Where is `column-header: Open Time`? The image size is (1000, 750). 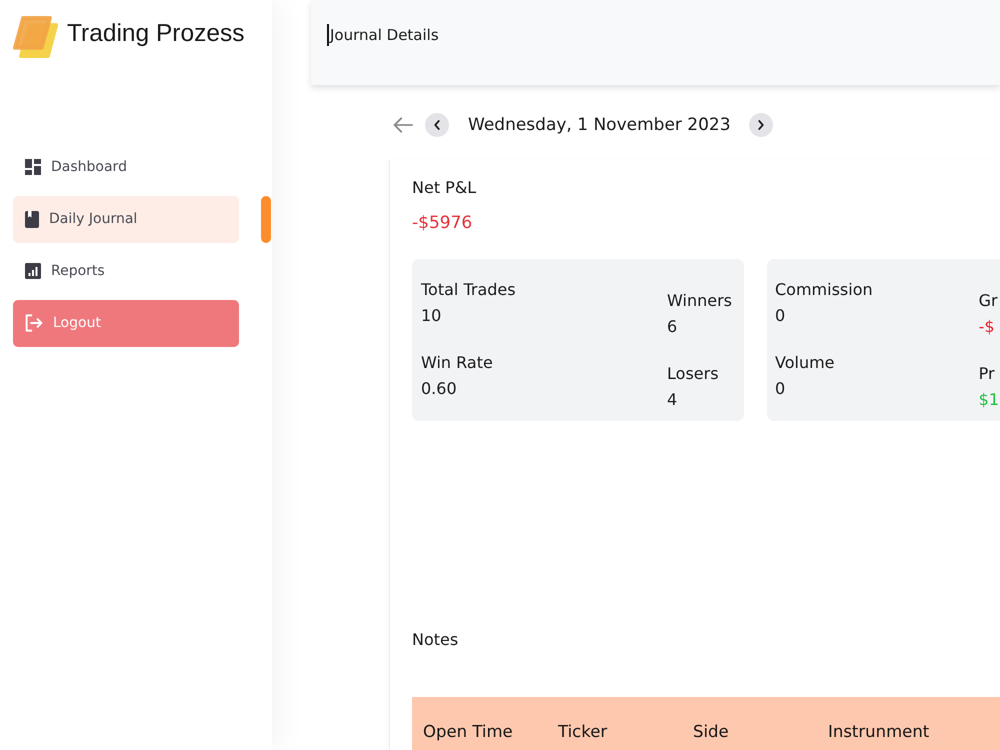
column-header: Open Time is located at coordinates (468, 732).